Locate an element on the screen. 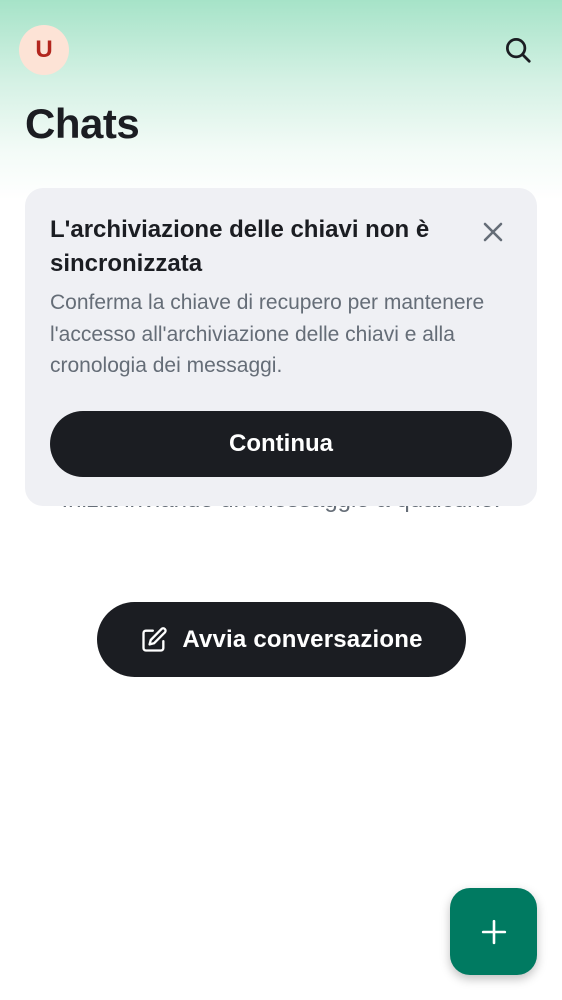 This screenshot has width=562, height=1000. banner-close-button is located at coordinates (493, 232).